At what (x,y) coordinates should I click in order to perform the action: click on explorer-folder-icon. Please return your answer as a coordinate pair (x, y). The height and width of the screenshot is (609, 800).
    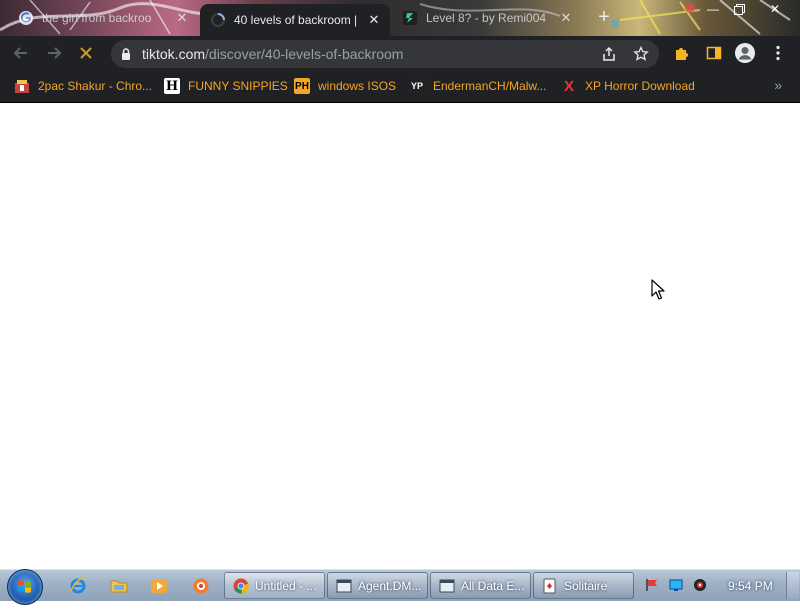
    Looking at the image, I should click on (119, 586).